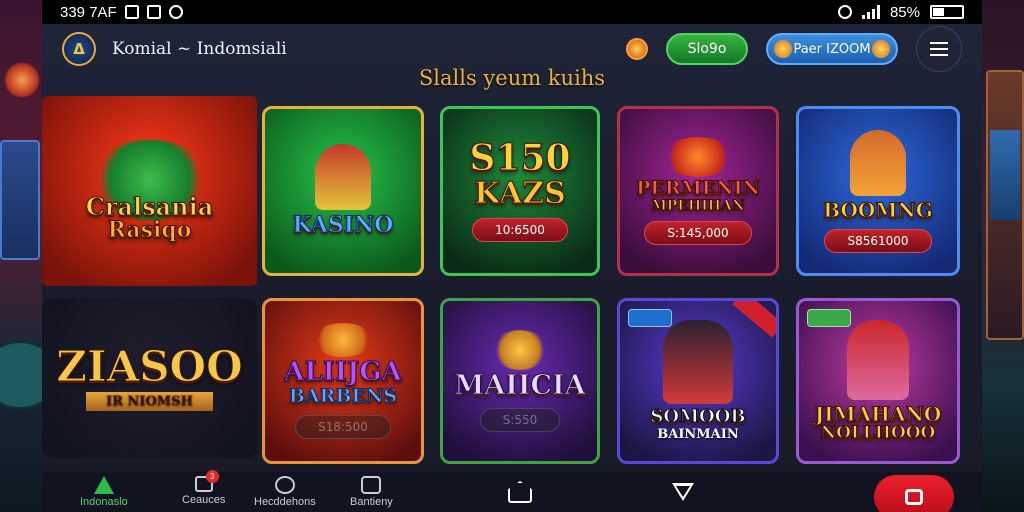  Describe the element at coordinates (947, 12) in the screenshot. I see `battery-icon` at that location.